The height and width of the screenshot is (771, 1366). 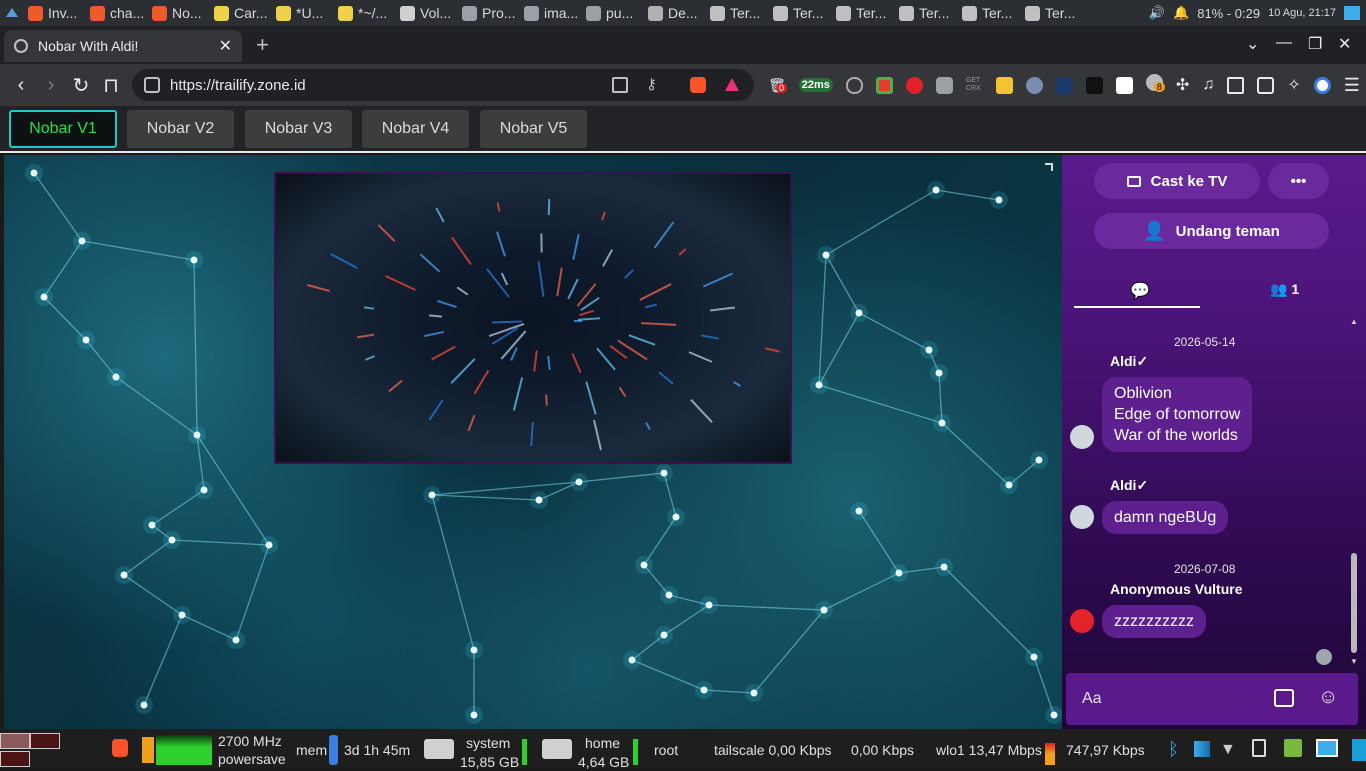 What do you see at coordinates (620, 85) in the screenshot?
I see `translate-icon` at bounding box center [620, 85].